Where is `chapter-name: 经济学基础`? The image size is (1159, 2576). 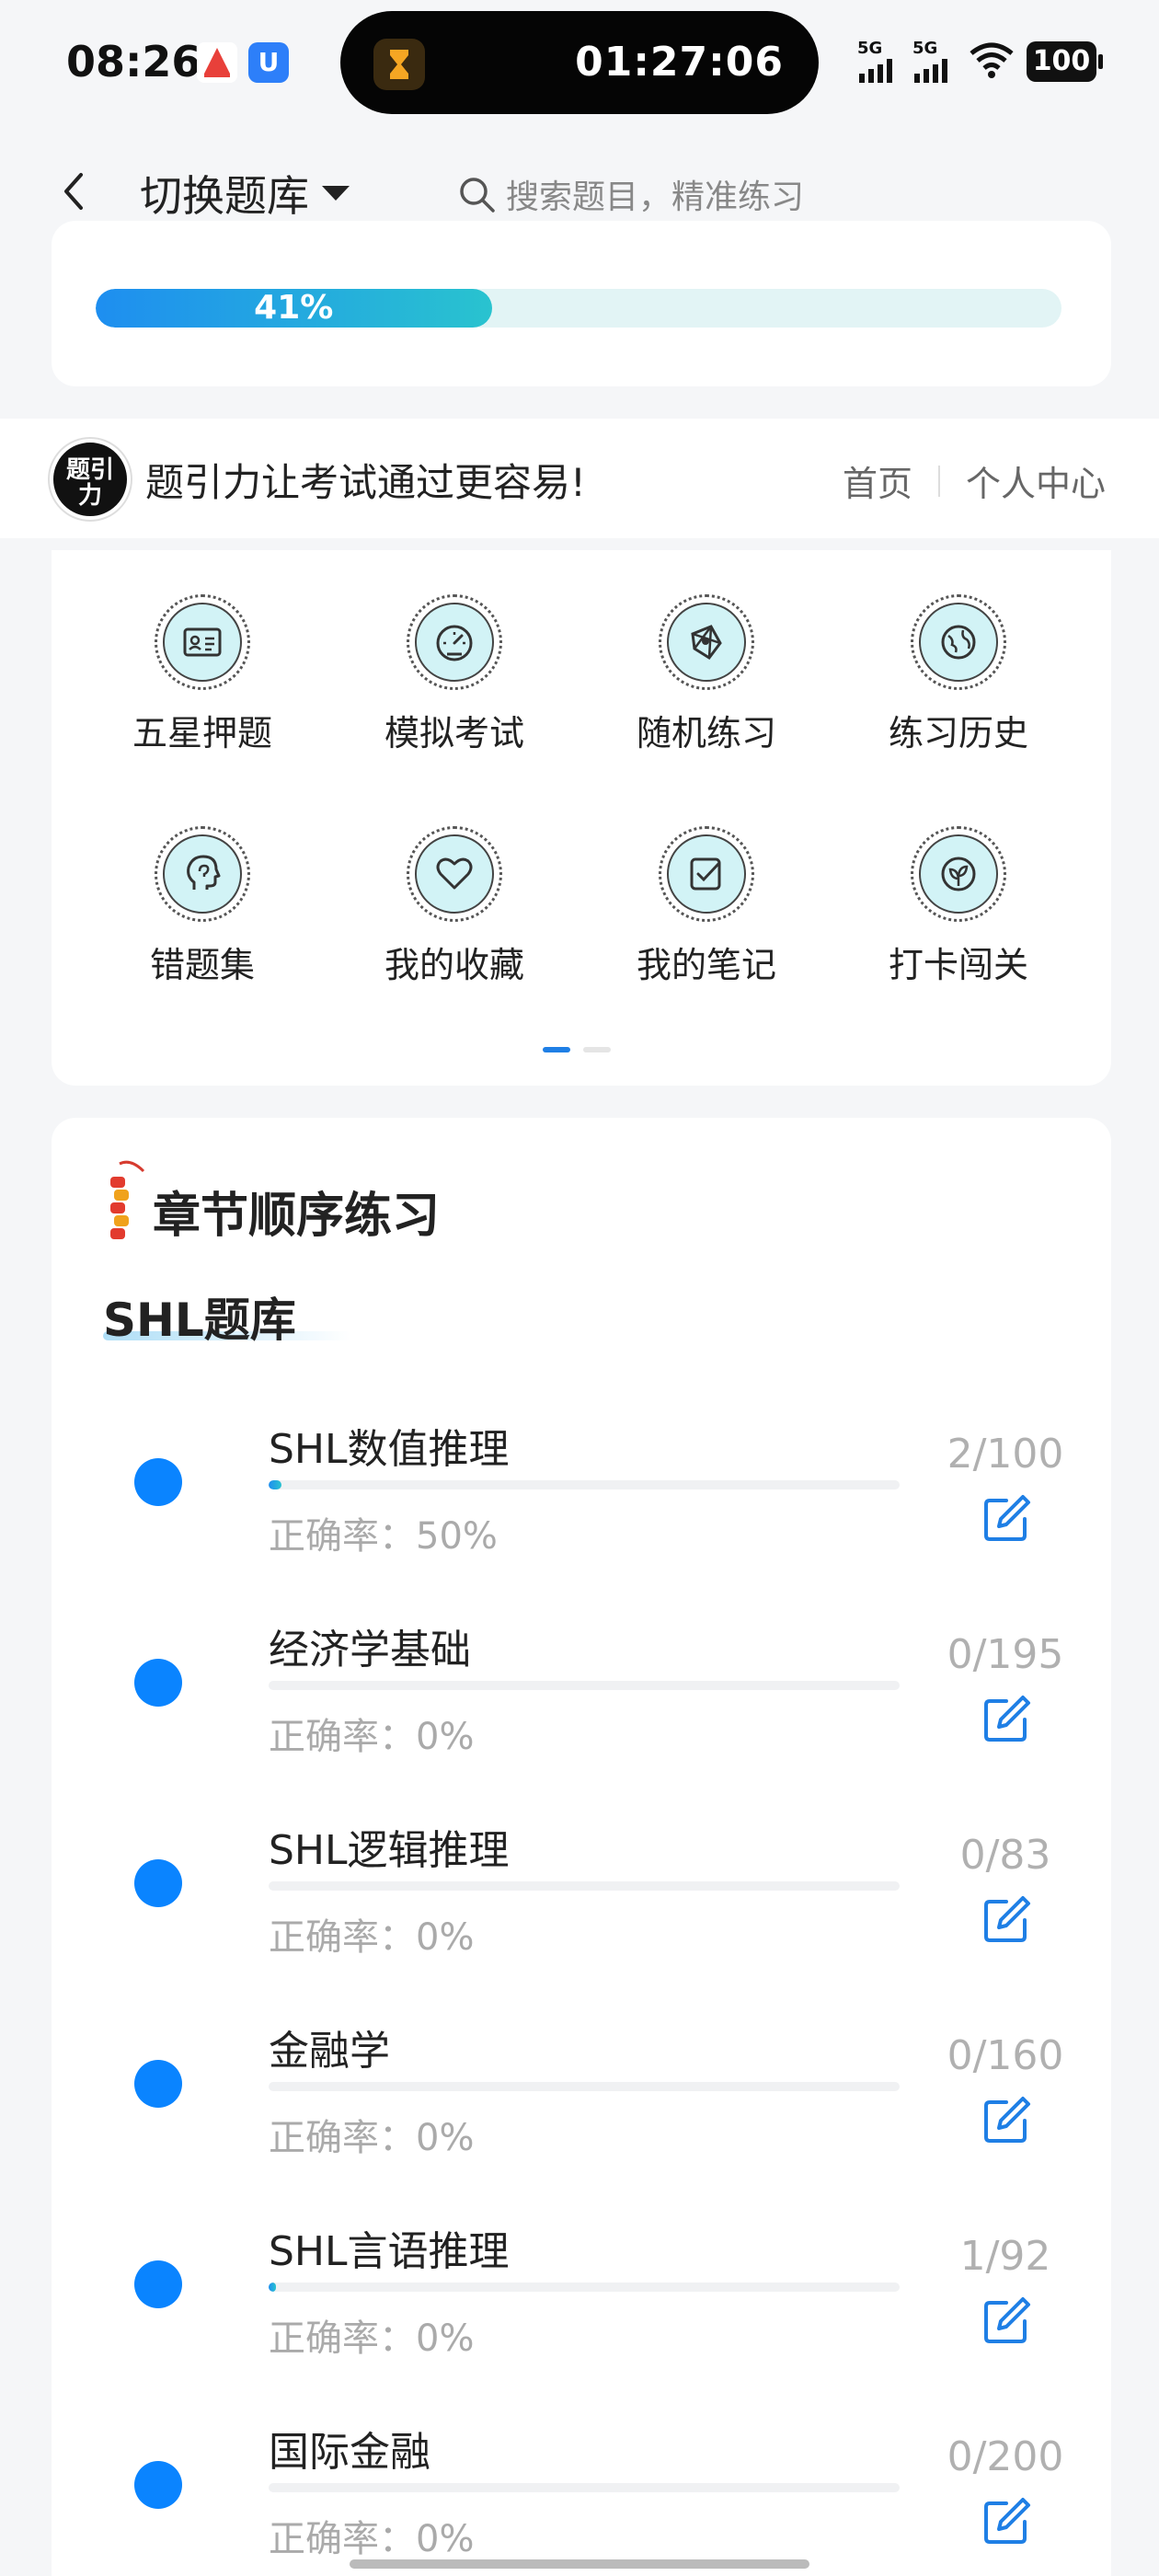
chapter-name: 经济学基础 is located at coordinates (370, 1650).